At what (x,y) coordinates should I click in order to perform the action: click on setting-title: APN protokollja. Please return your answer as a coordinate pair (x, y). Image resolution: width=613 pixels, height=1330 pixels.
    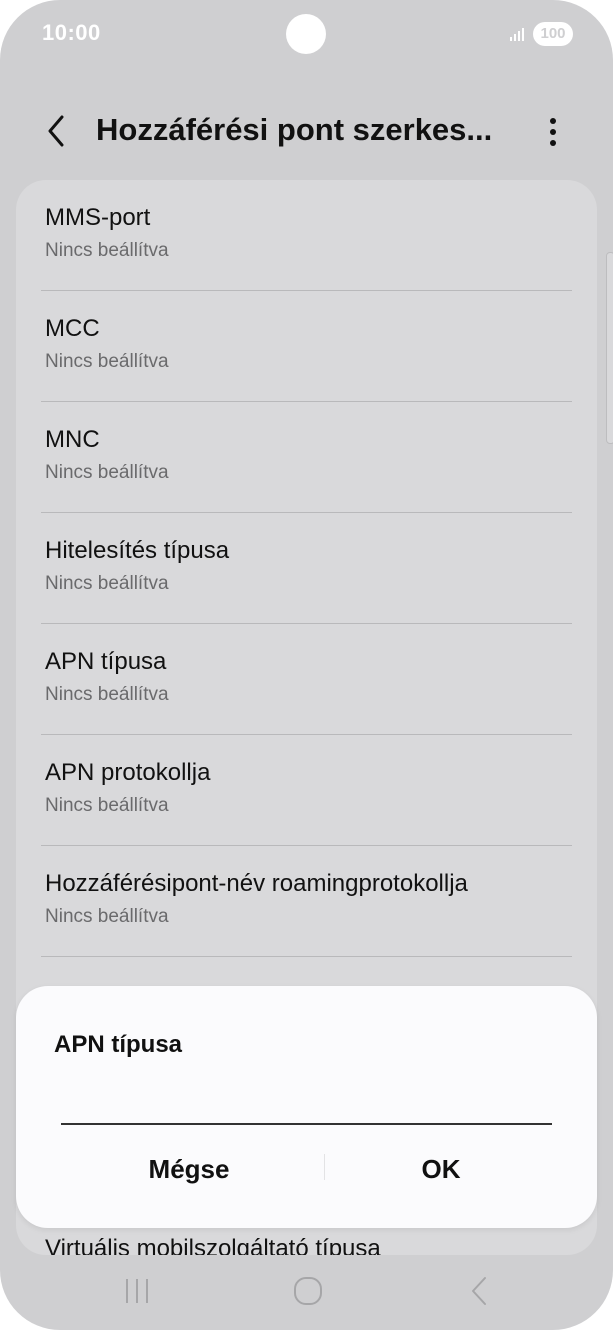
    Looking at the image, I should click on (128, 772).